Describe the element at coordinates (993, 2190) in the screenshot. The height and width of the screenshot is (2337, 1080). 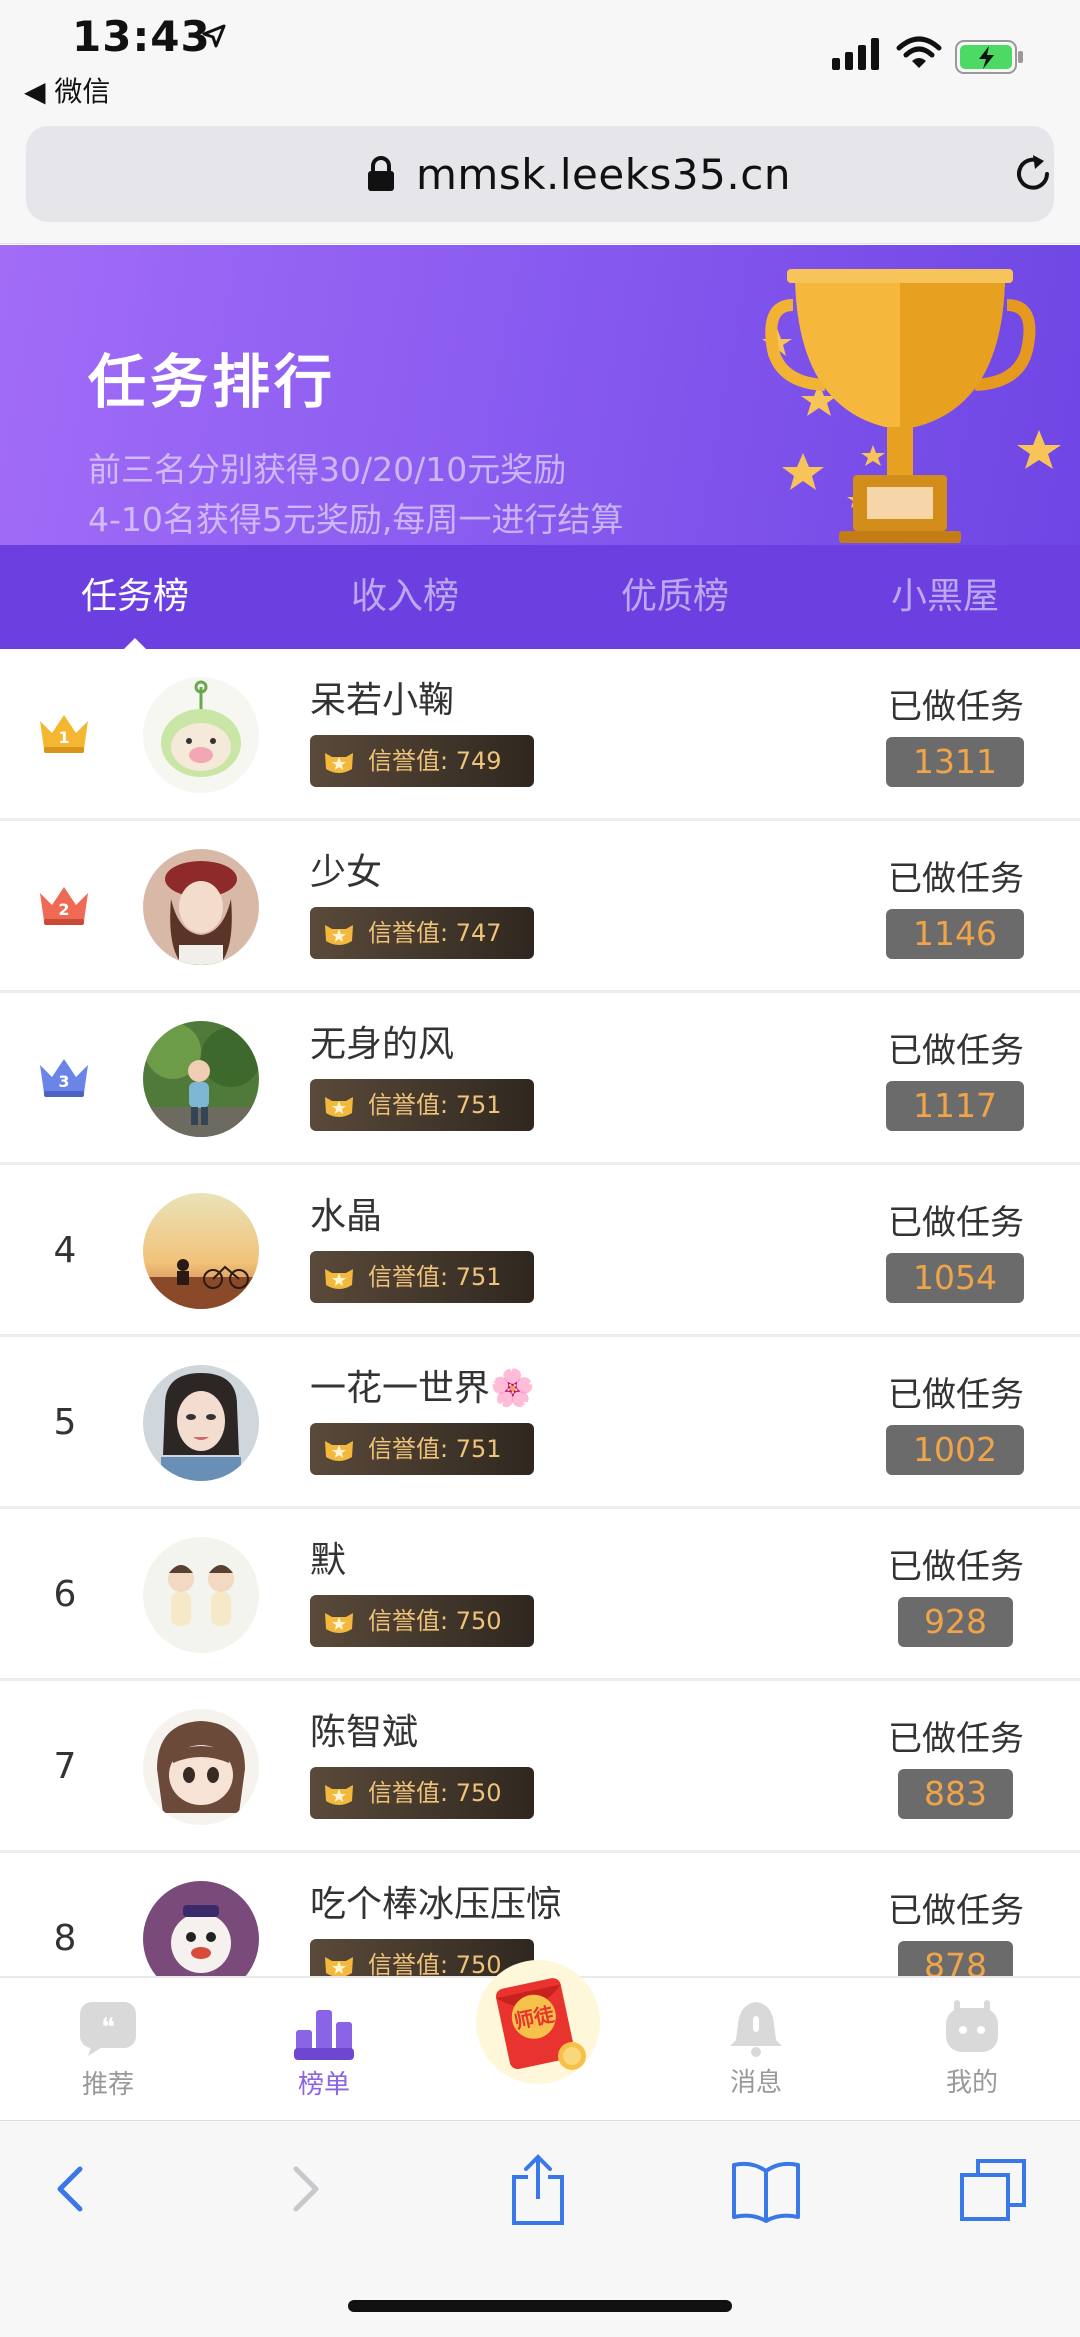
I see `tabs-icon` at that location.